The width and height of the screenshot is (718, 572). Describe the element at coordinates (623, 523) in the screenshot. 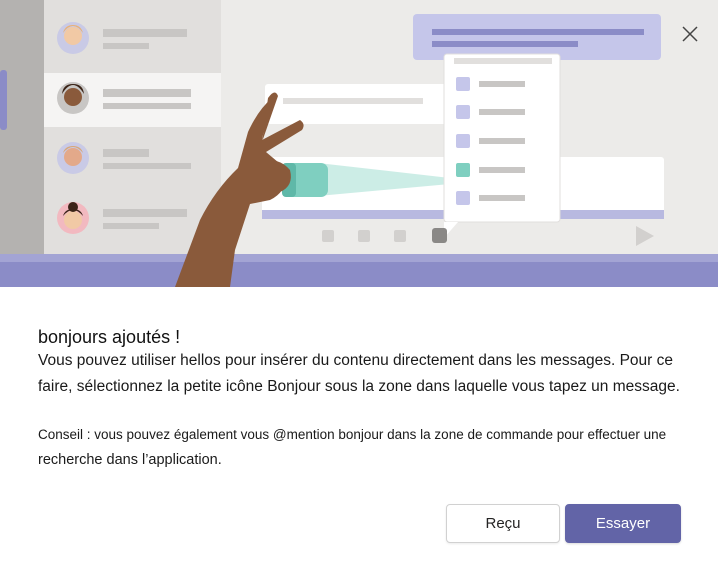

I see `try-it-button: Essayer` at that location.